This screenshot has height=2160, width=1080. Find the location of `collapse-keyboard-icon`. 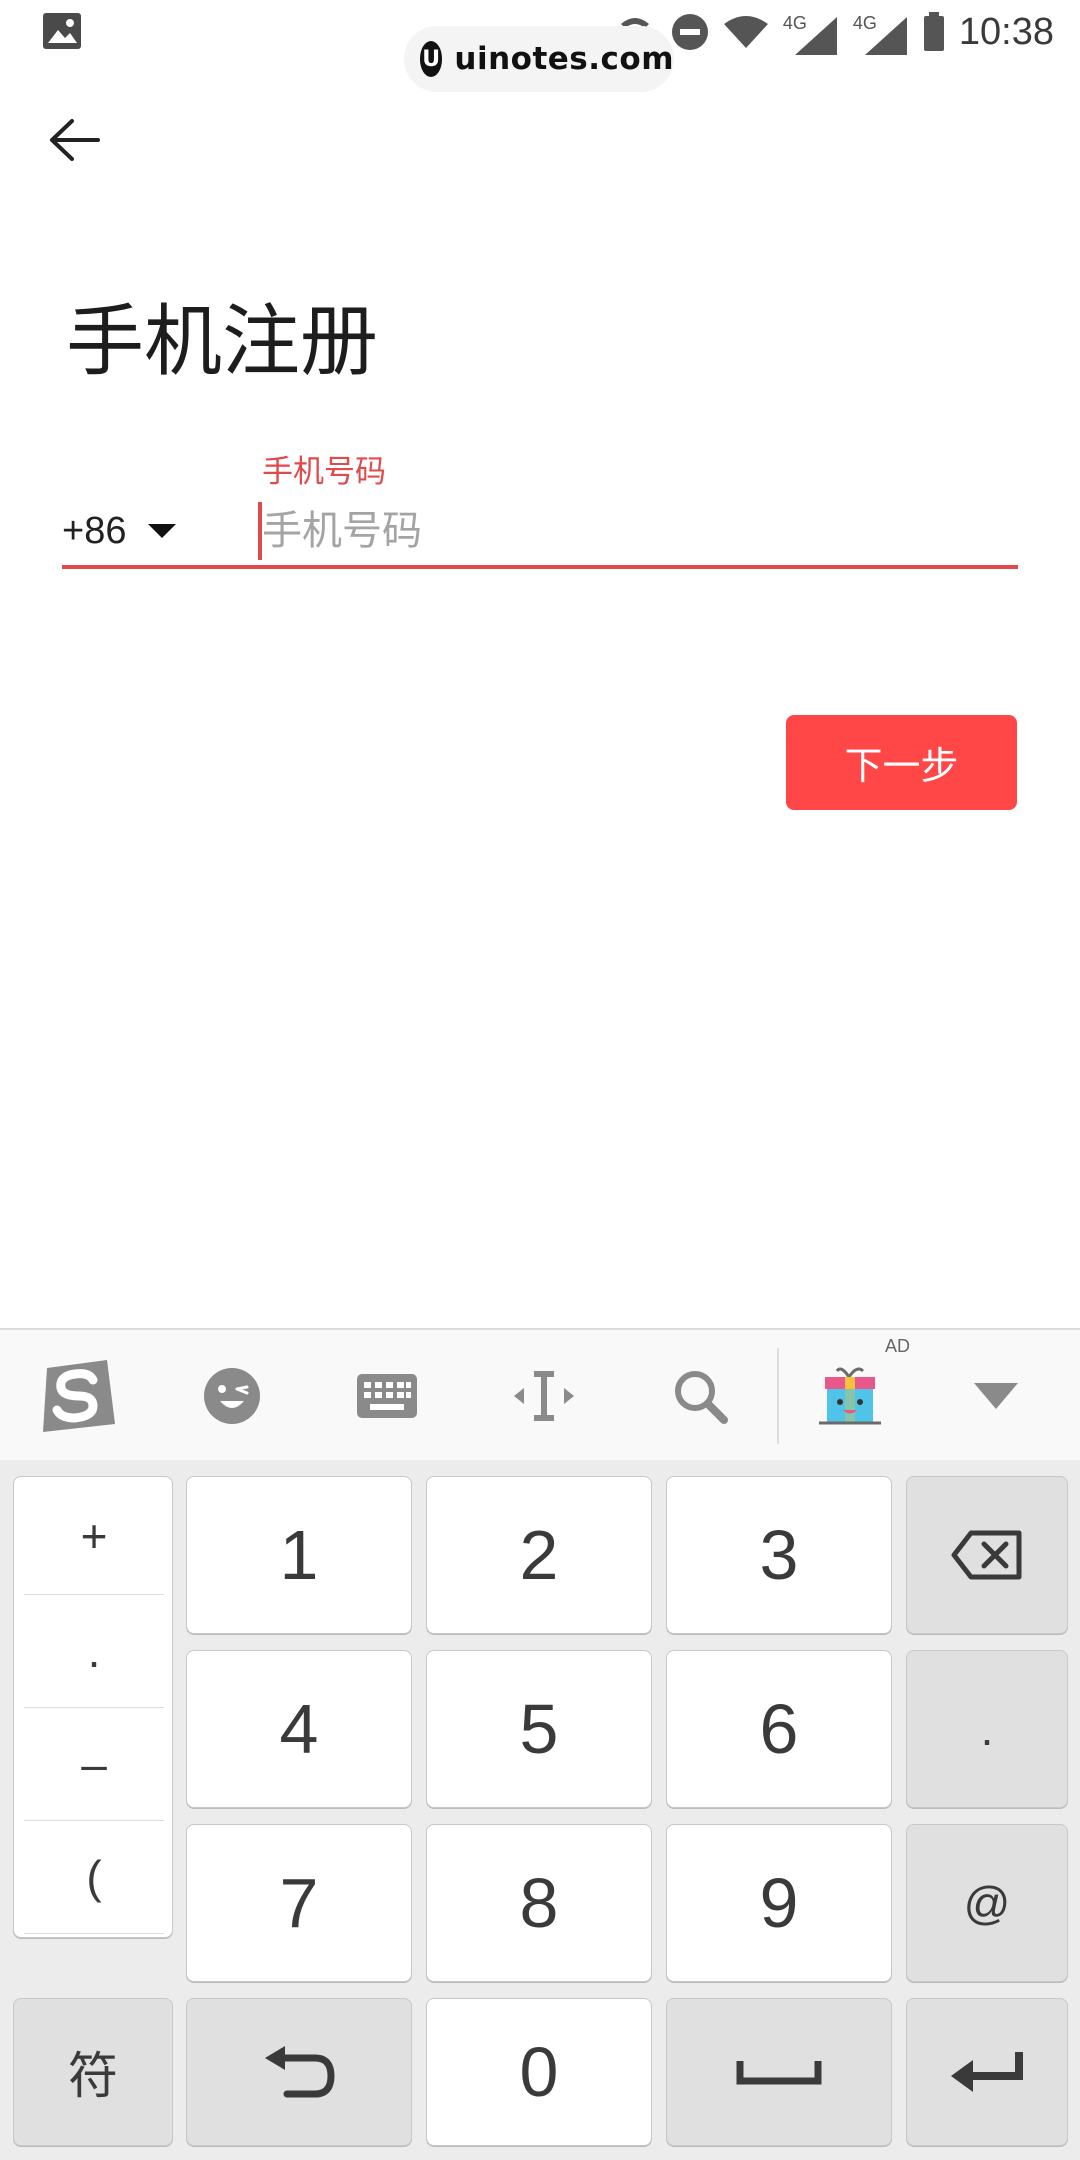

collapse-keyboard-icon is located at coordinates (996, 1396).